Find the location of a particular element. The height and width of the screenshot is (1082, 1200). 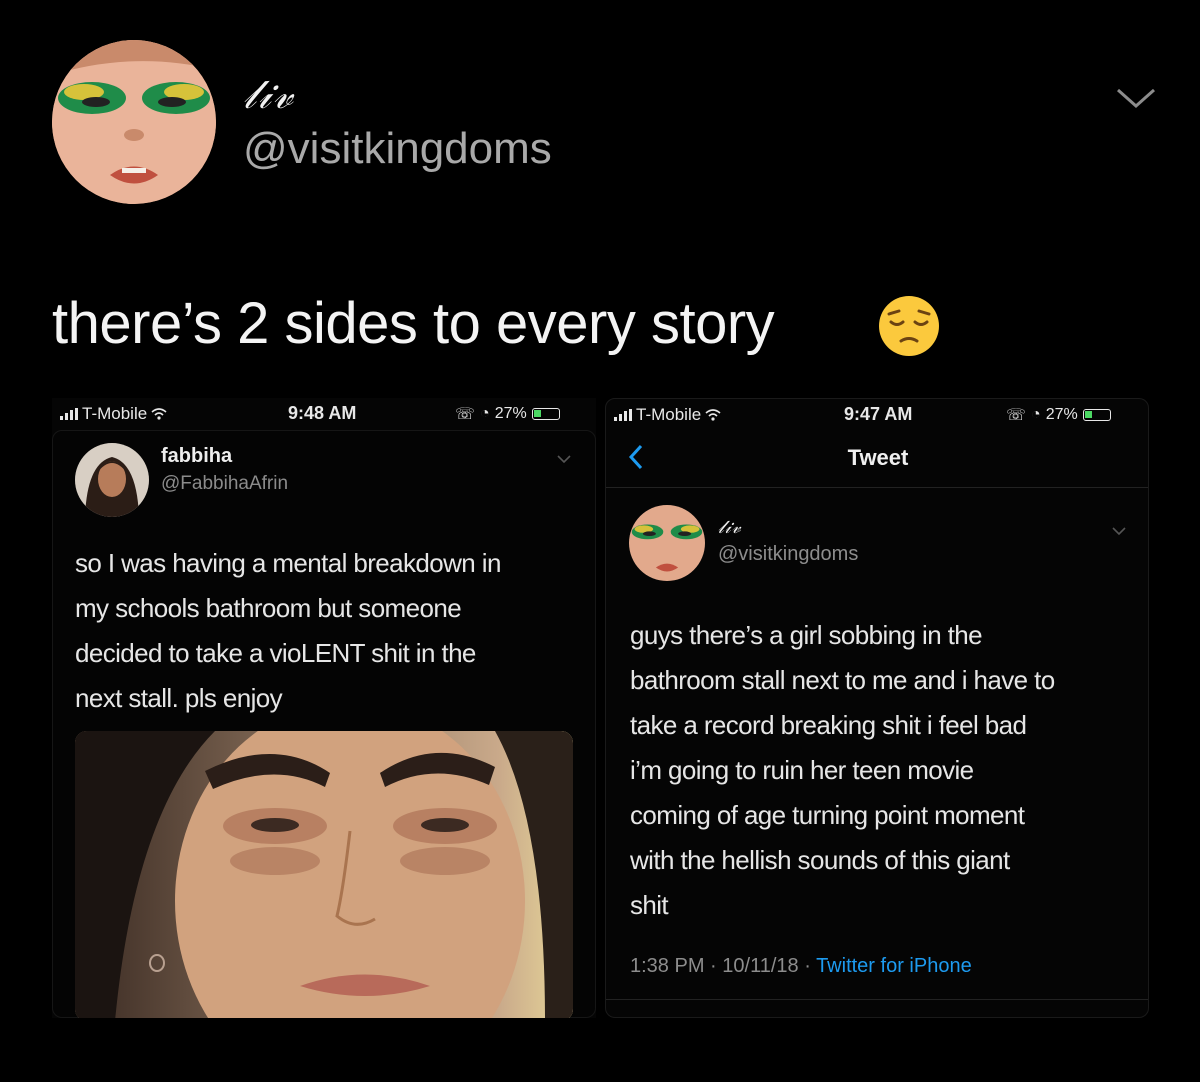

user-handle: @FabbihaAfrin is located at coordinates (224, 484).